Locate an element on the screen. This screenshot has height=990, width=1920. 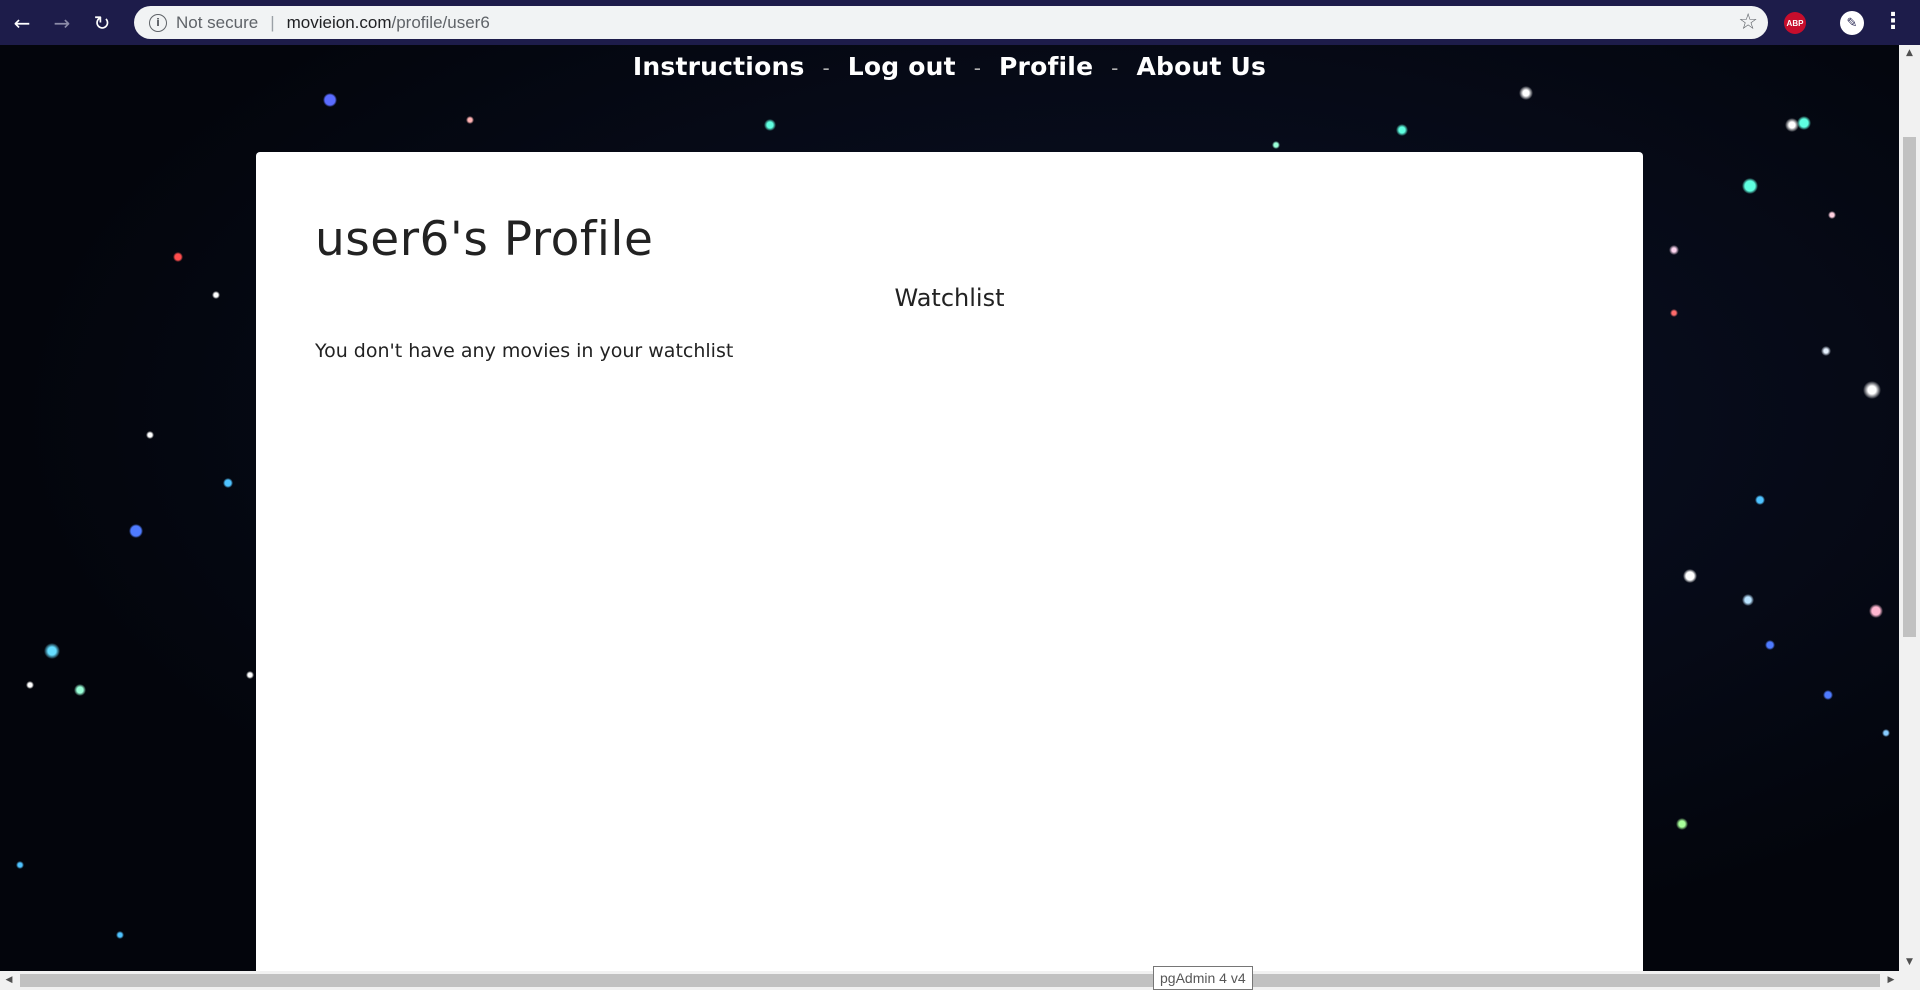
forward-button: → is located at coordinates (62, 23).